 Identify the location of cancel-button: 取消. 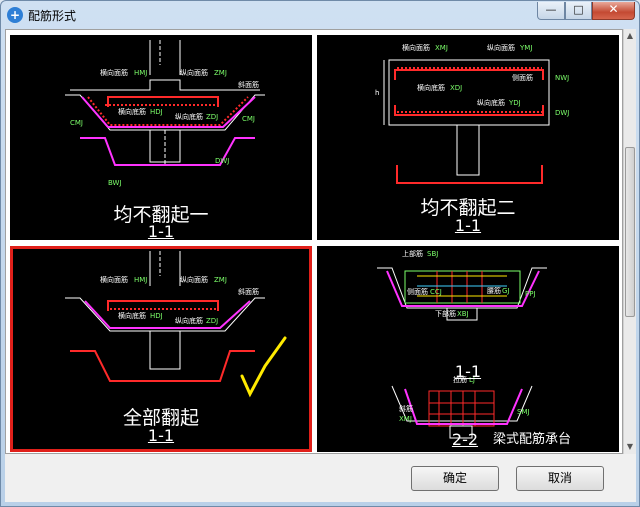
(560, 478).